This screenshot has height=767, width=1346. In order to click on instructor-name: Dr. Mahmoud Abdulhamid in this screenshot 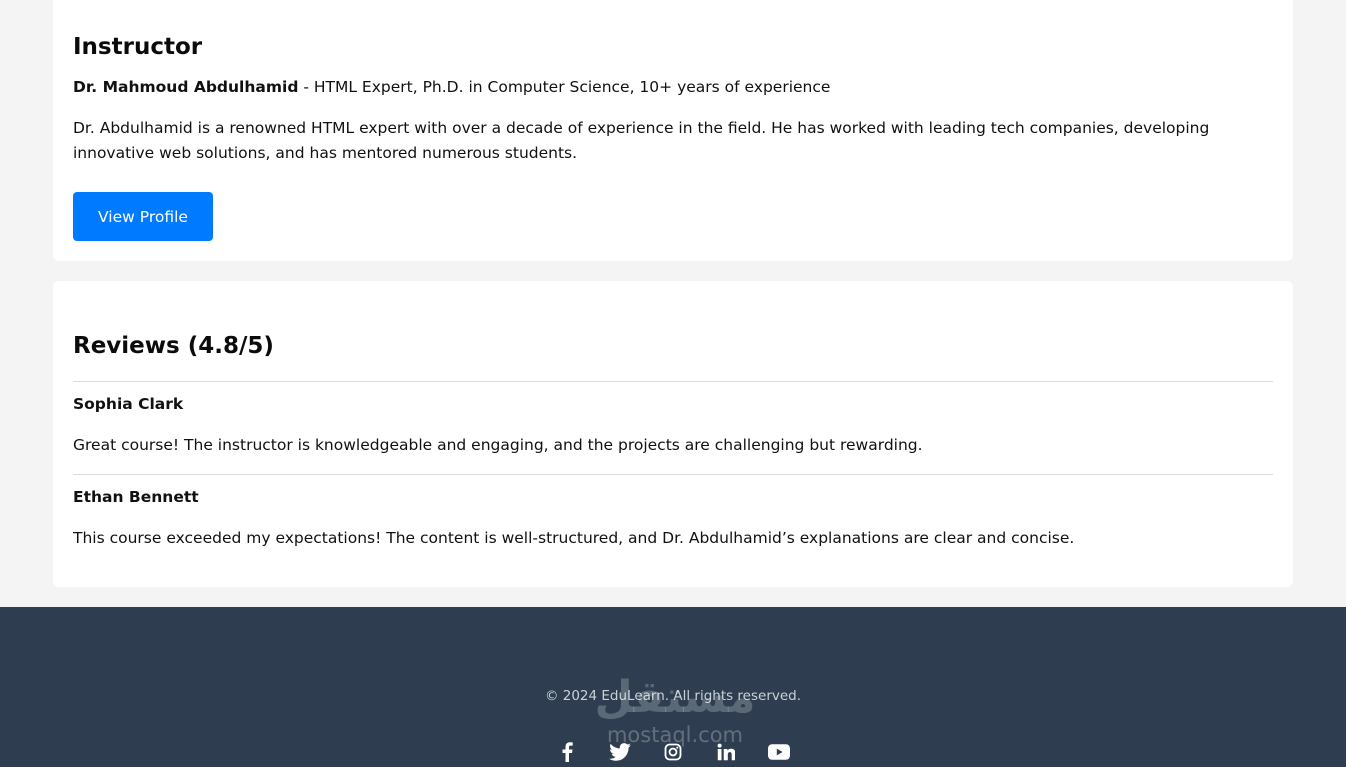, I will do `click(186, 87)`.